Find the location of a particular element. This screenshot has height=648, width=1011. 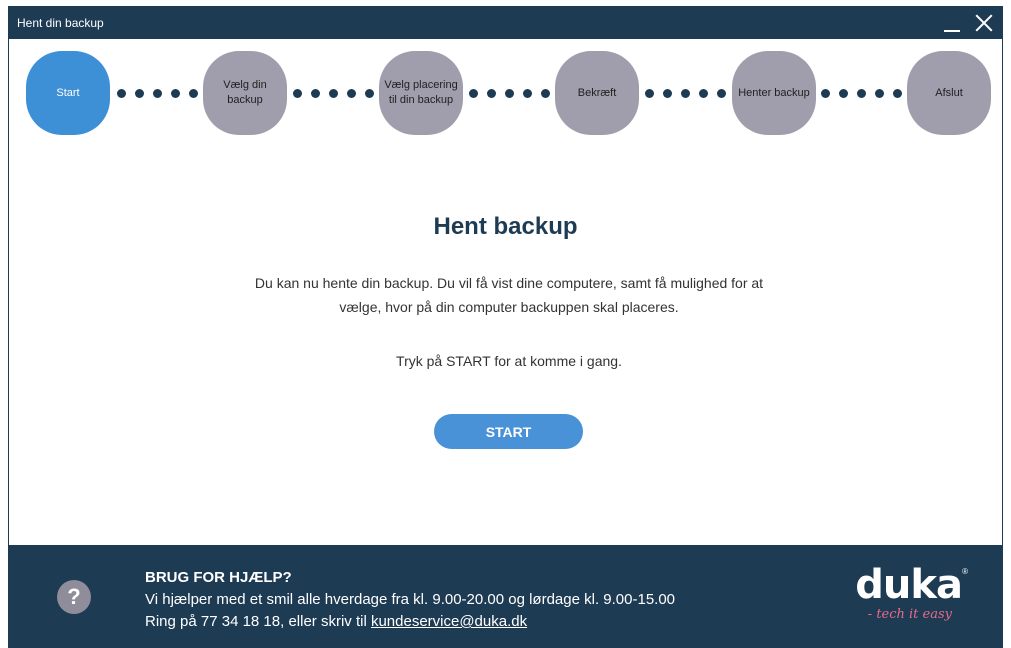

email-link: kundeservice@duka.dk is located at coordinates (449, 621).